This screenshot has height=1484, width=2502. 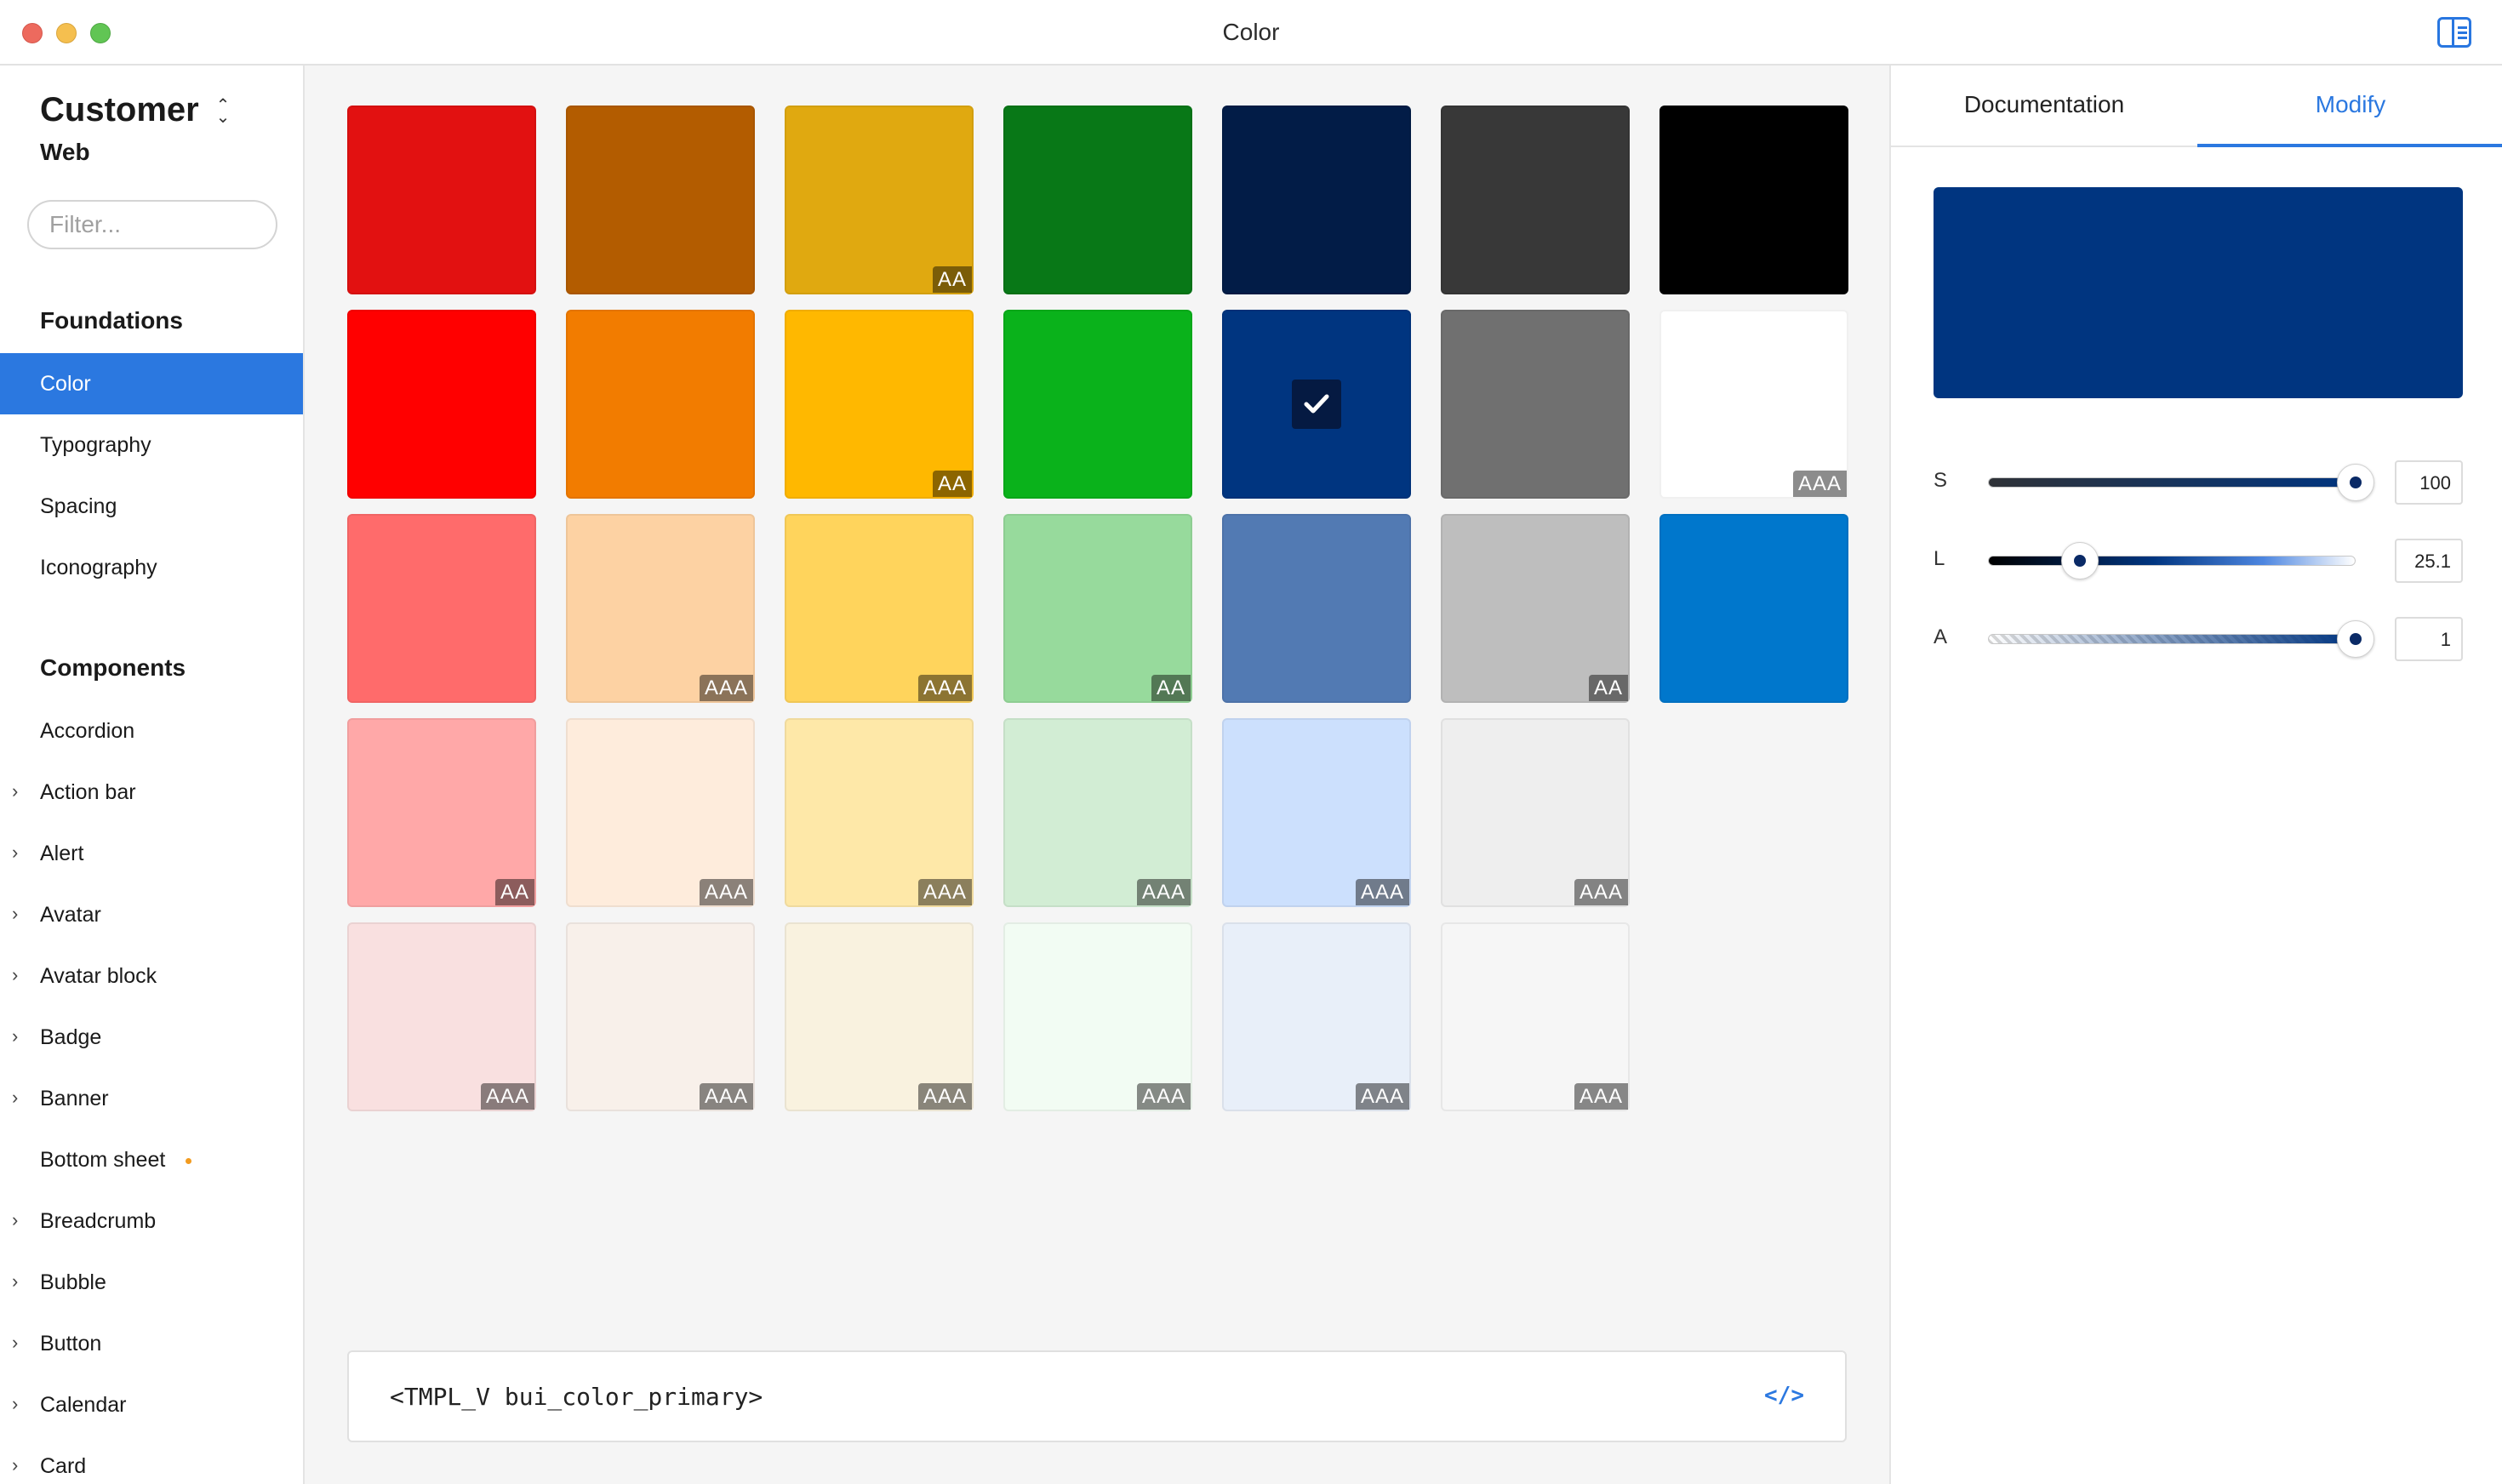 What do you see at coordinates (95, 445) in the screenshot?
I see `sidebar-item-label: Typography` at bounding box center [95, 445].